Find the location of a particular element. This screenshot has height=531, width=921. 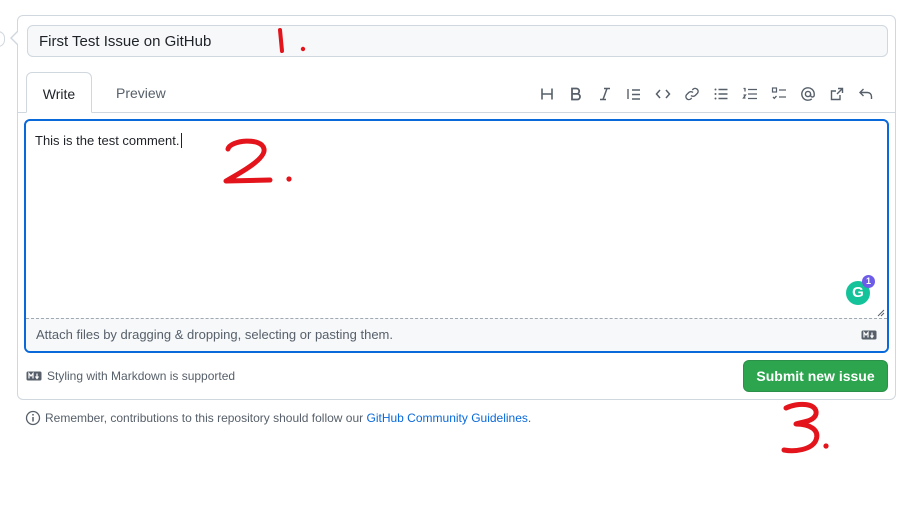

cross-reference-icon is located at coordinates (837, 94).